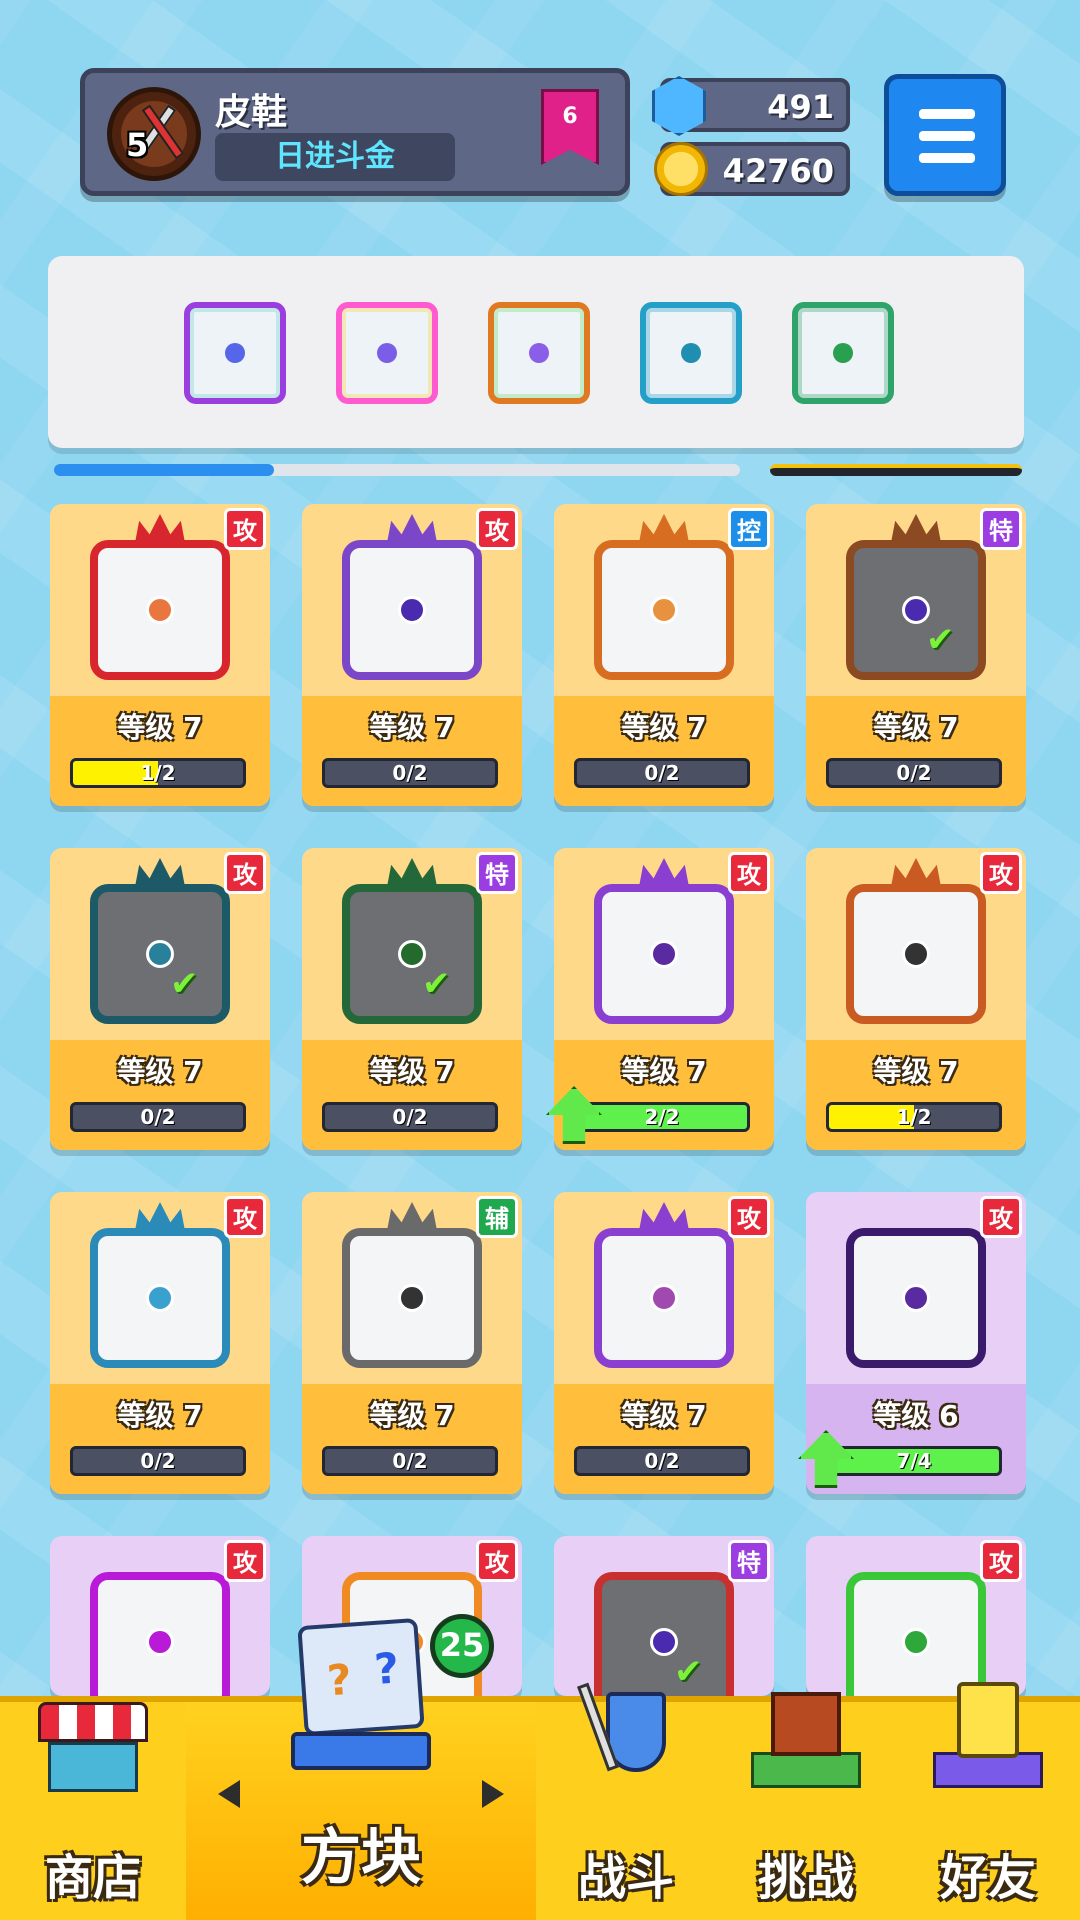 This screenshot has height=1920, width=1080. I want to click on gem-icon, so click(679, 106).